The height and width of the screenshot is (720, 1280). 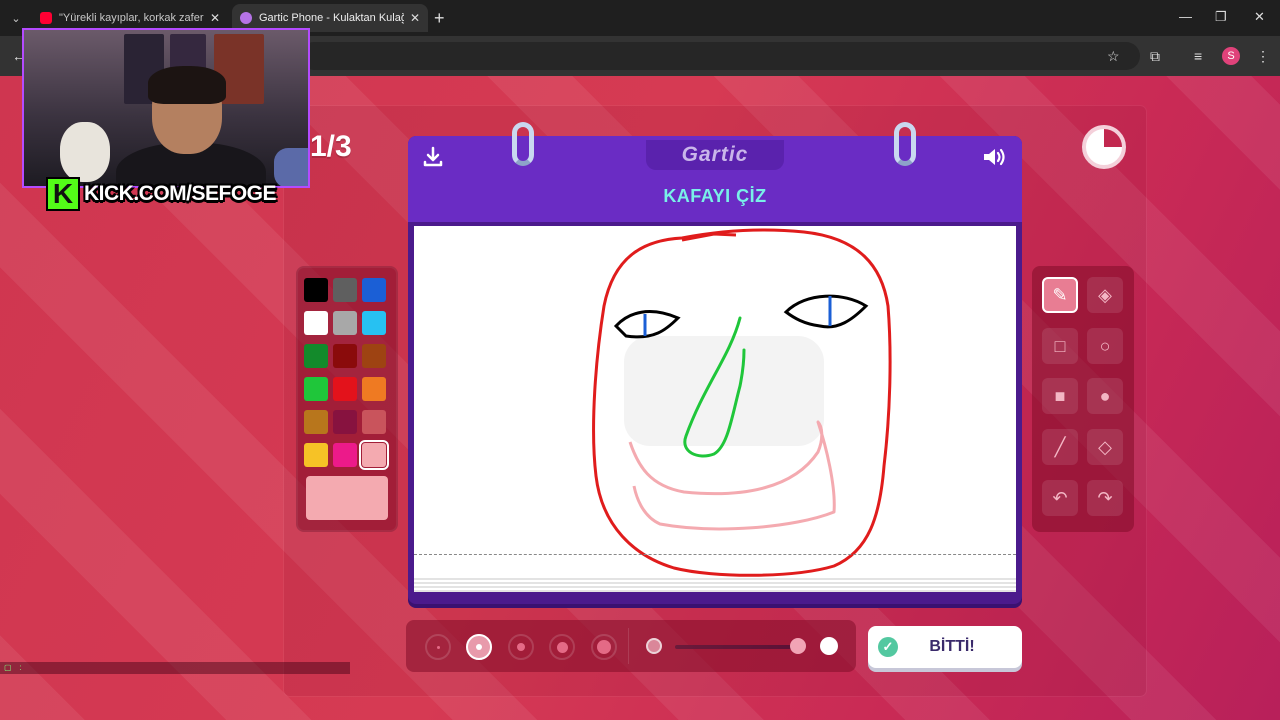 I want to click on minimize-button: —, so click(x=1185, y=16).